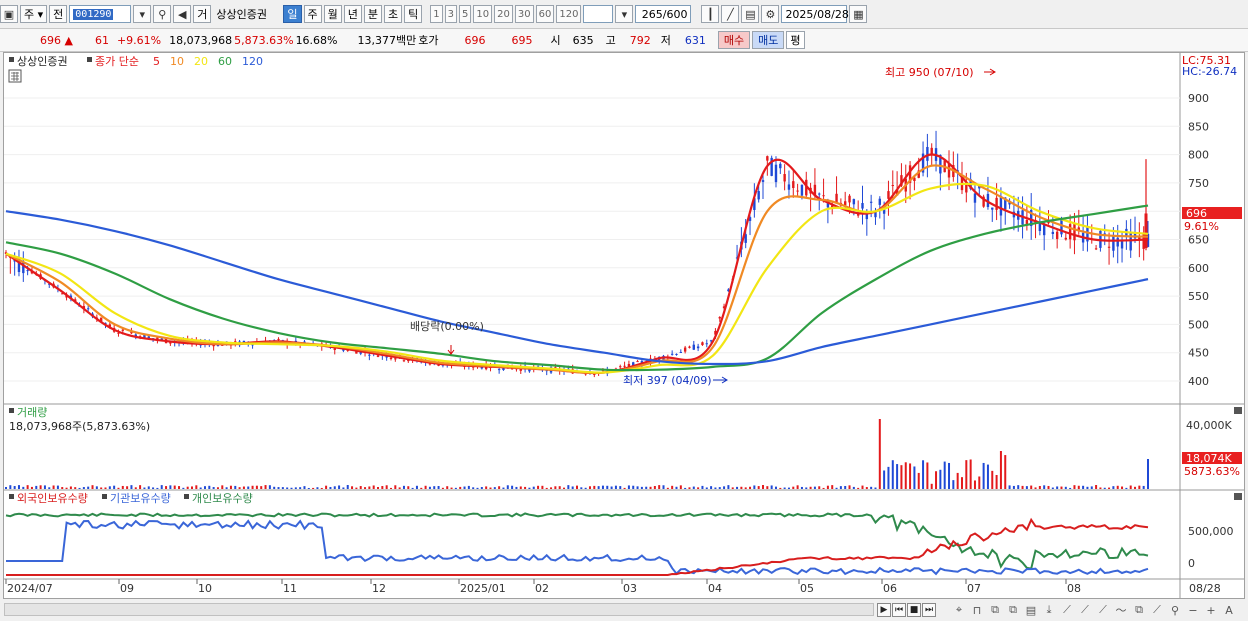 The width and height of the screenshot is (1248, 621). I want to click on interval-tab: 20, so click(503, 14).